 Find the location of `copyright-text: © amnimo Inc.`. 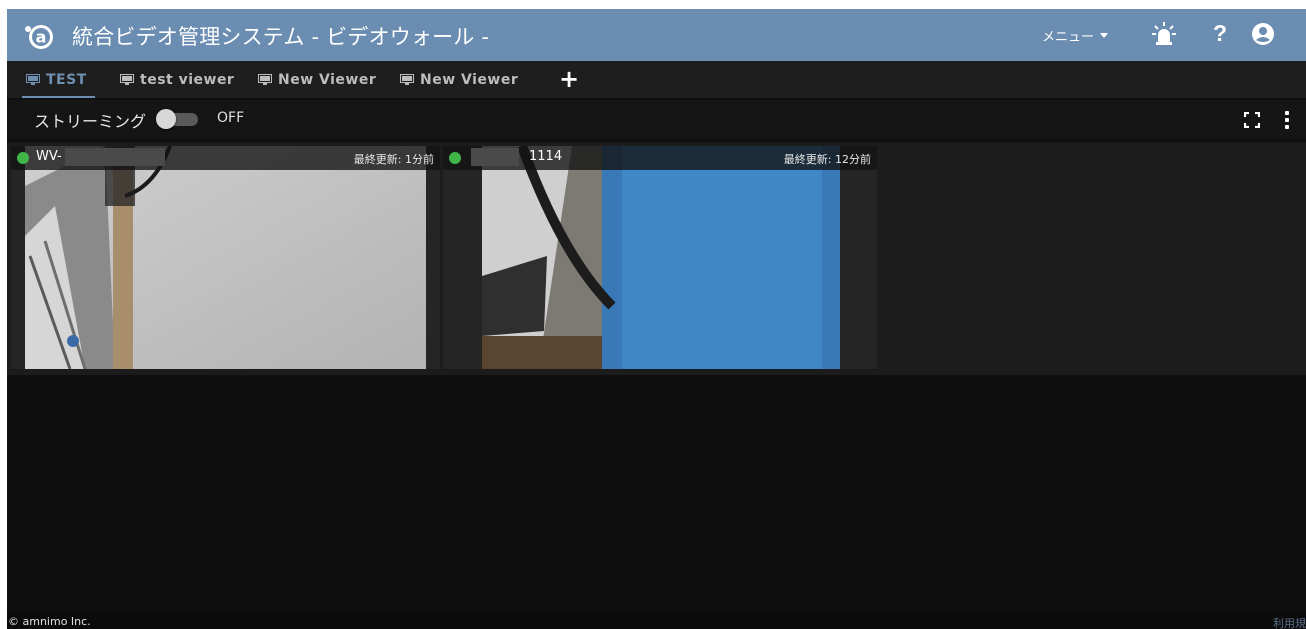

copyright-text: © amnimo Inc. is located at coordinates (49, 621).